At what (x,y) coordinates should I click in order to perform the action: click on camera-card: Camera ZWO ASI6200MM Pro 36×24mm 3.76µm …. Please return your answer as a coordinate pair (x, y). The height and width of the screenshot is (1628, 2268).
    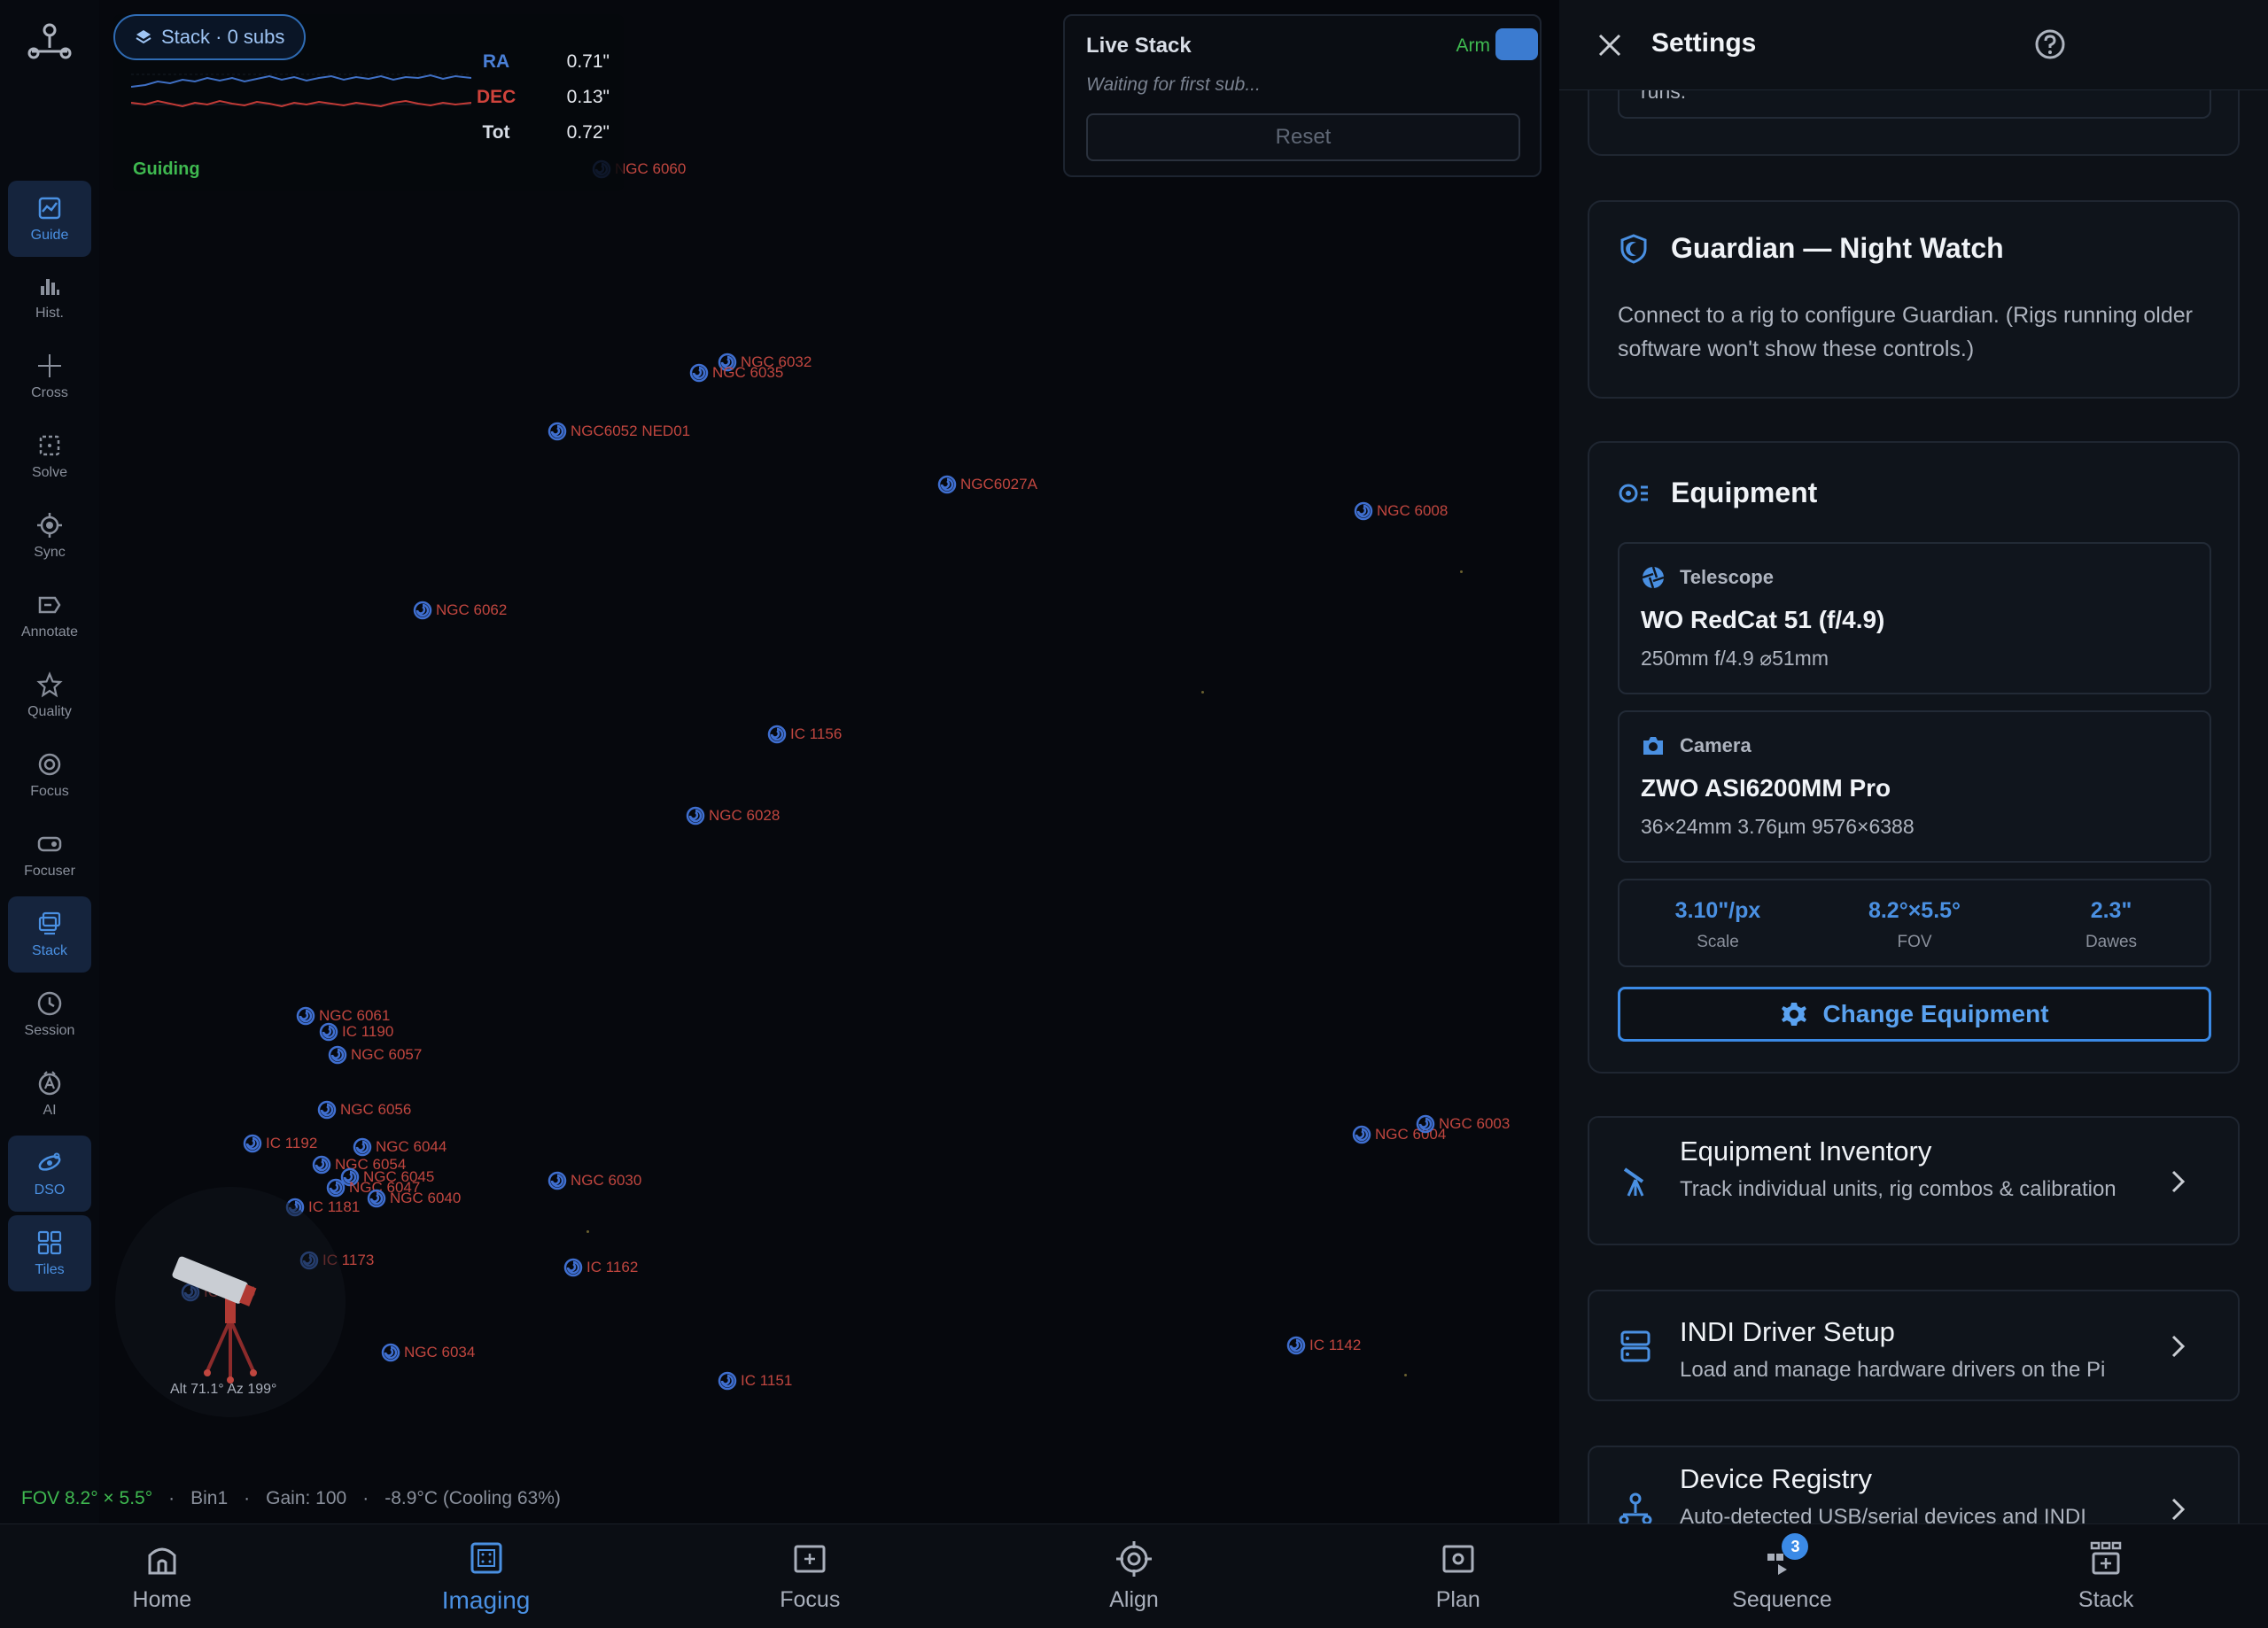
    Looking at the image, I should click on (1914, 787).